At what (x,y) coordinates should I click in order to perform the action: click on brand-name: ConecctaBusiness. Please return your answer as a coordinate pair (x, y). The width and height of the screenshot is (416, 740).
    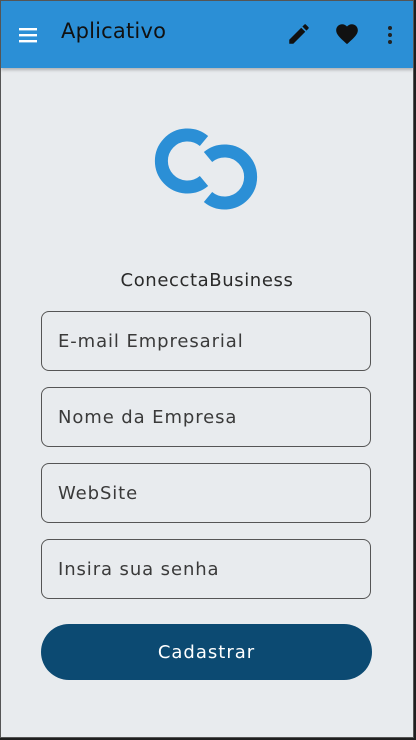
    Looking at the image, I should click on (207, 280).